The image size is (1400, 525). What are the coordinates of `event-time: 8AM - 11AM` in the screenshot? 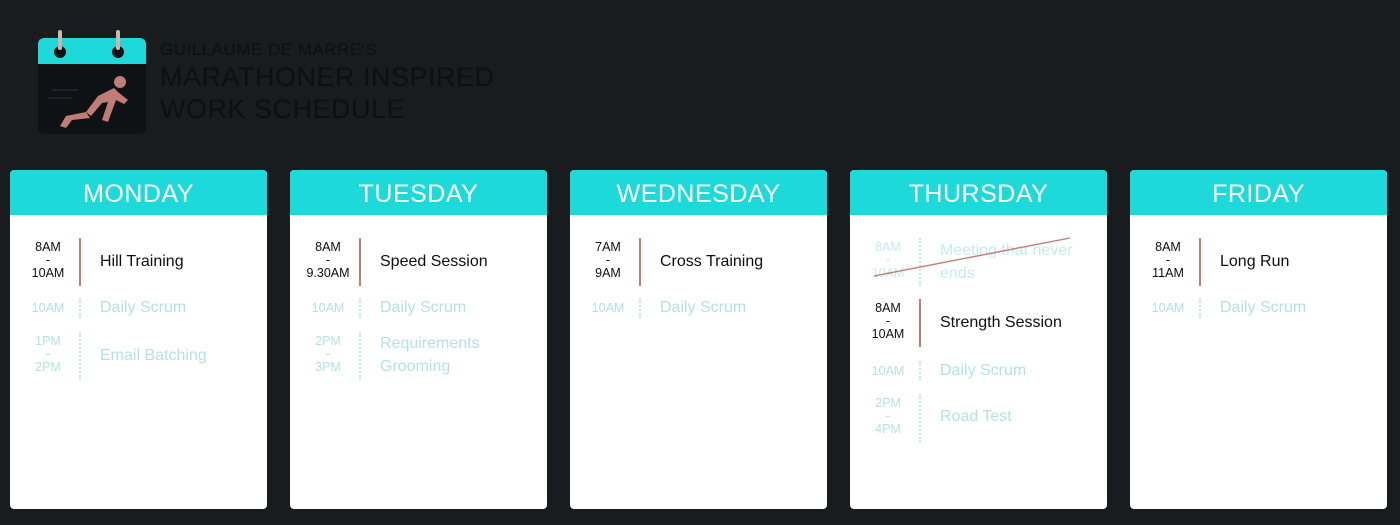 It's located at (1168, 260).